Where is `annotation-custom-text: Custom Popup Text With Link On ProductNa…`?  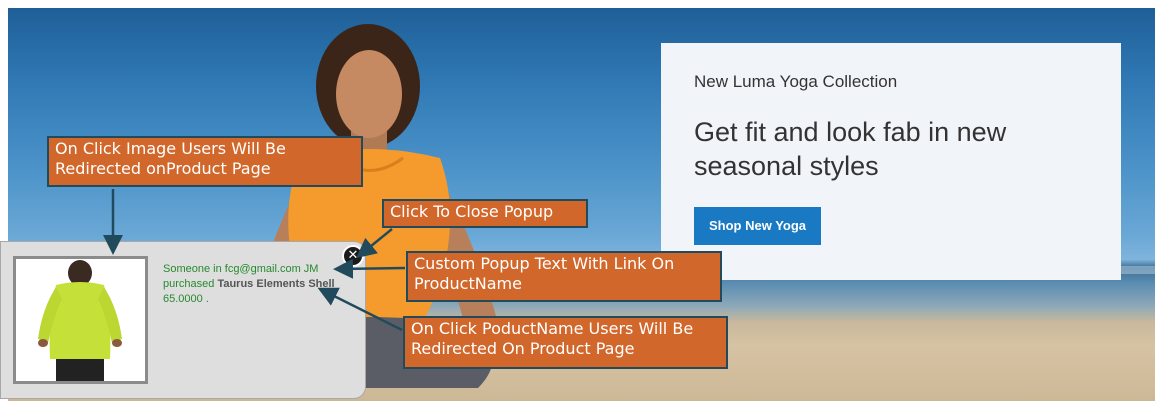
annotation-custom-text: Custom Popup Text With Link On ProductNa… is located at coordinates (564, 276).